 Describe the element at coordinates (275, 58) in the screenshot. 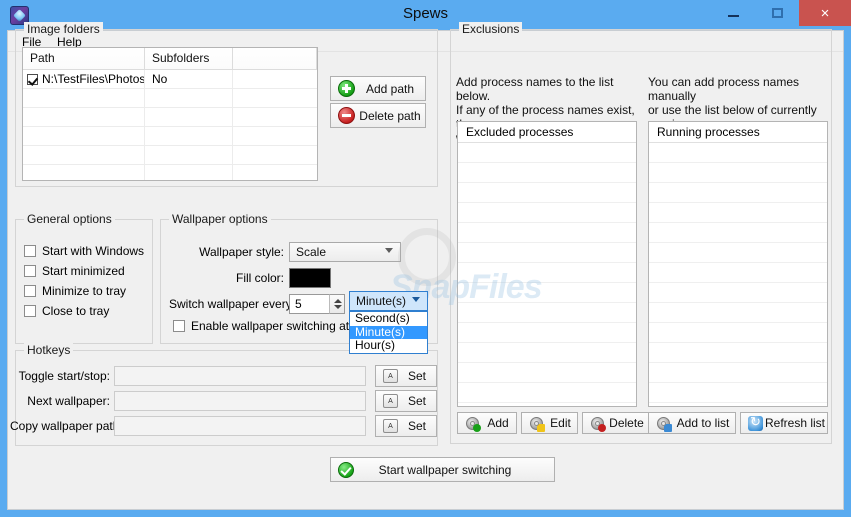

I see `column-header-blank` at that location.